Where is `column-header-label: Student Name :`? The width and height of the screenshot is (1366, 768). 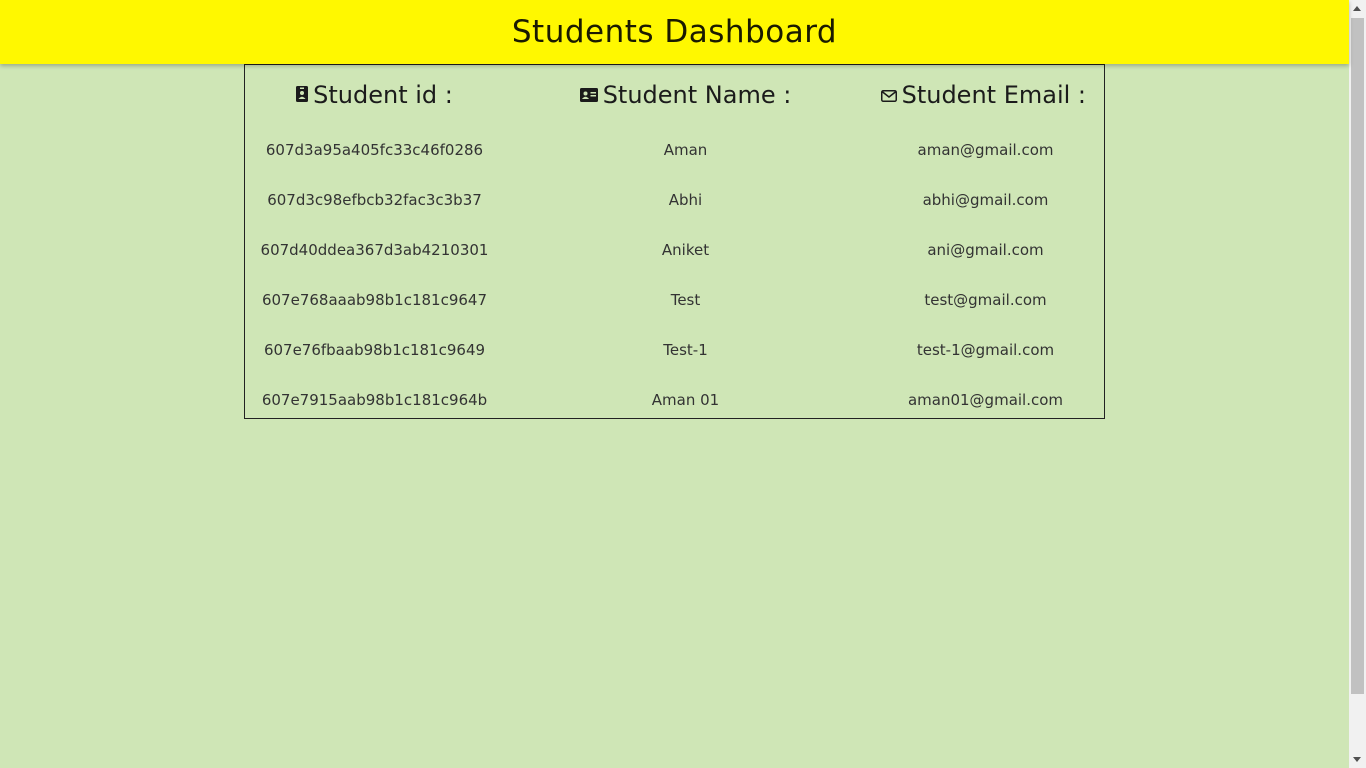 column-header-label: Student Name : is located at coordinates (697, 94).